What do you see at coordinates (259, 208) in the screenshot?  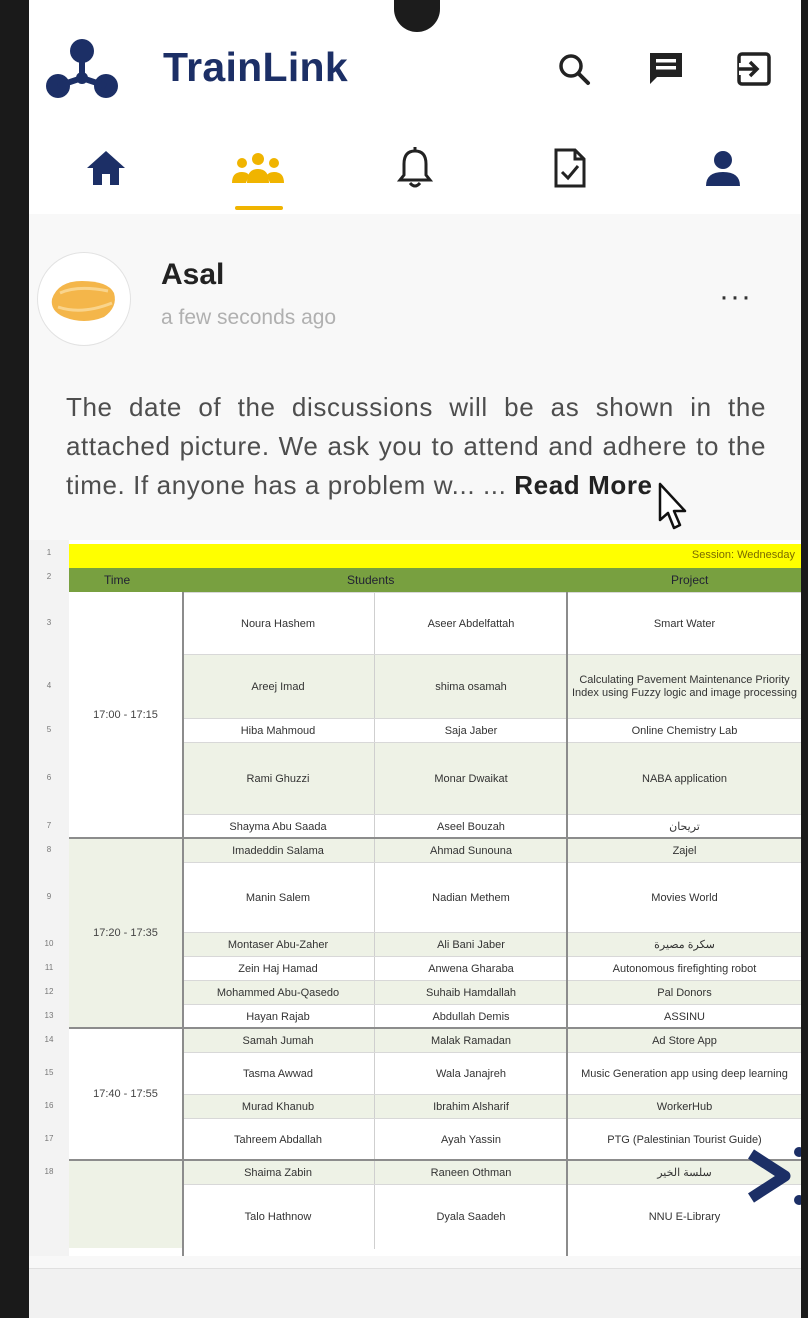 I see `active-tab-indicator` at bounding box center [259, 208].